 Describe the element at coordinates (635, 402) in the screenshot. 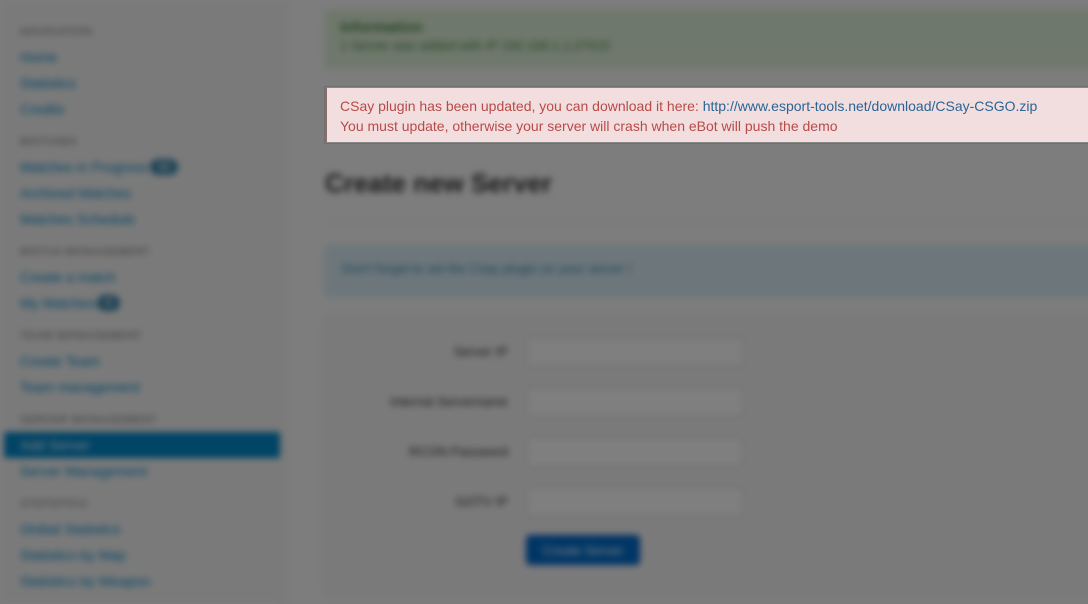

I see `servername-input` at that location.